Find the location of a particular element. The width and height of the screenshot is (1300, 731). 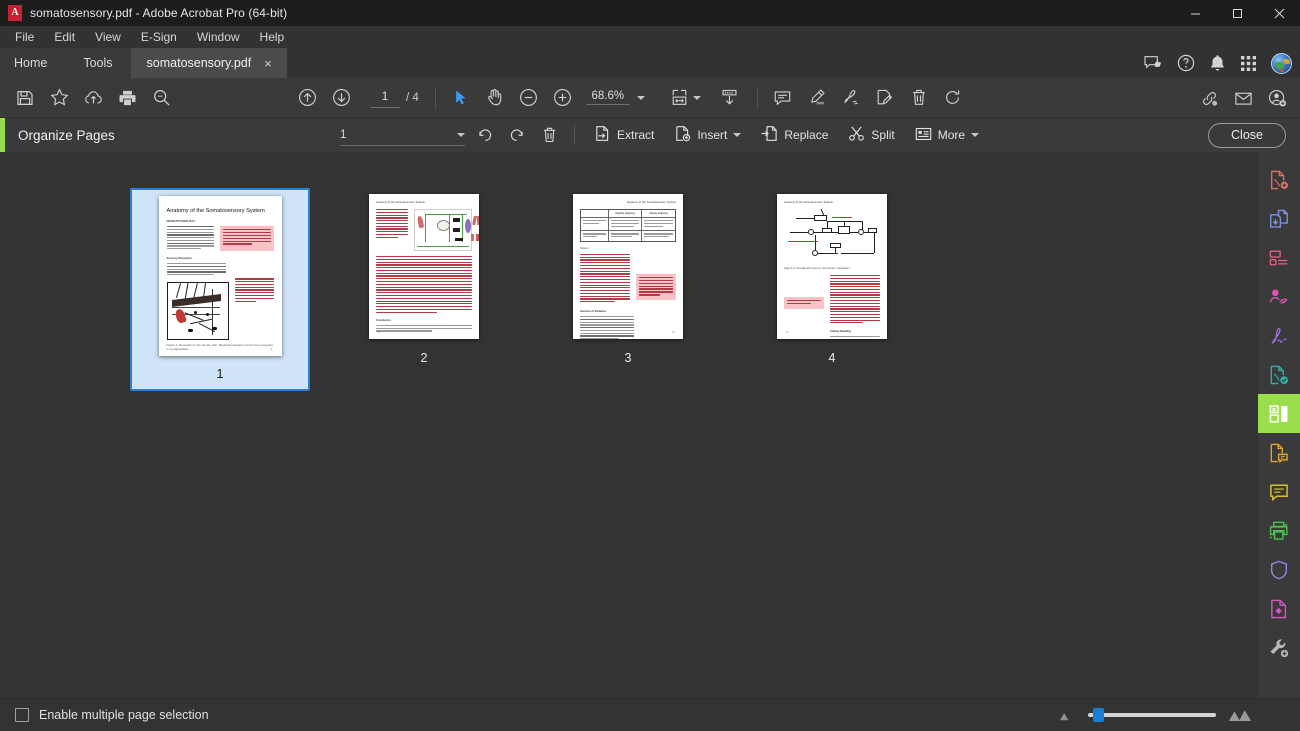

apps-grid-icon is located at coordinates (1248, 63).